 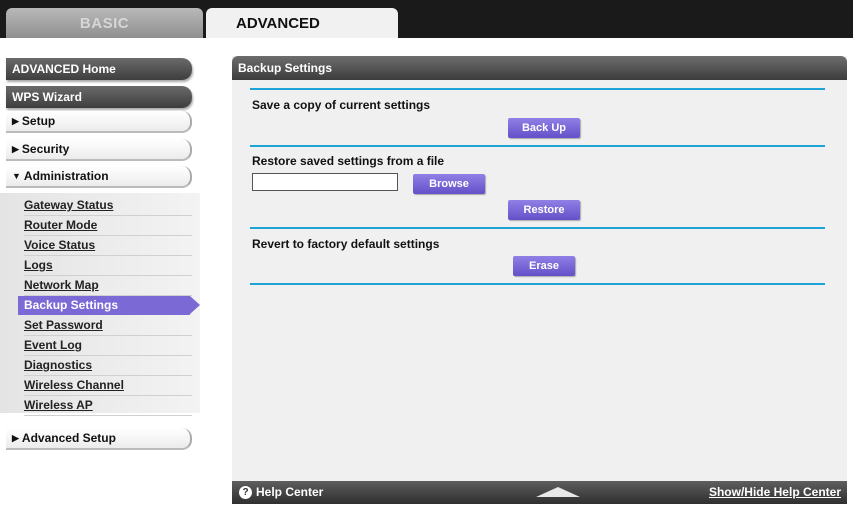 I want to click on nav-security-label: Security, so click(x=45, y=149).